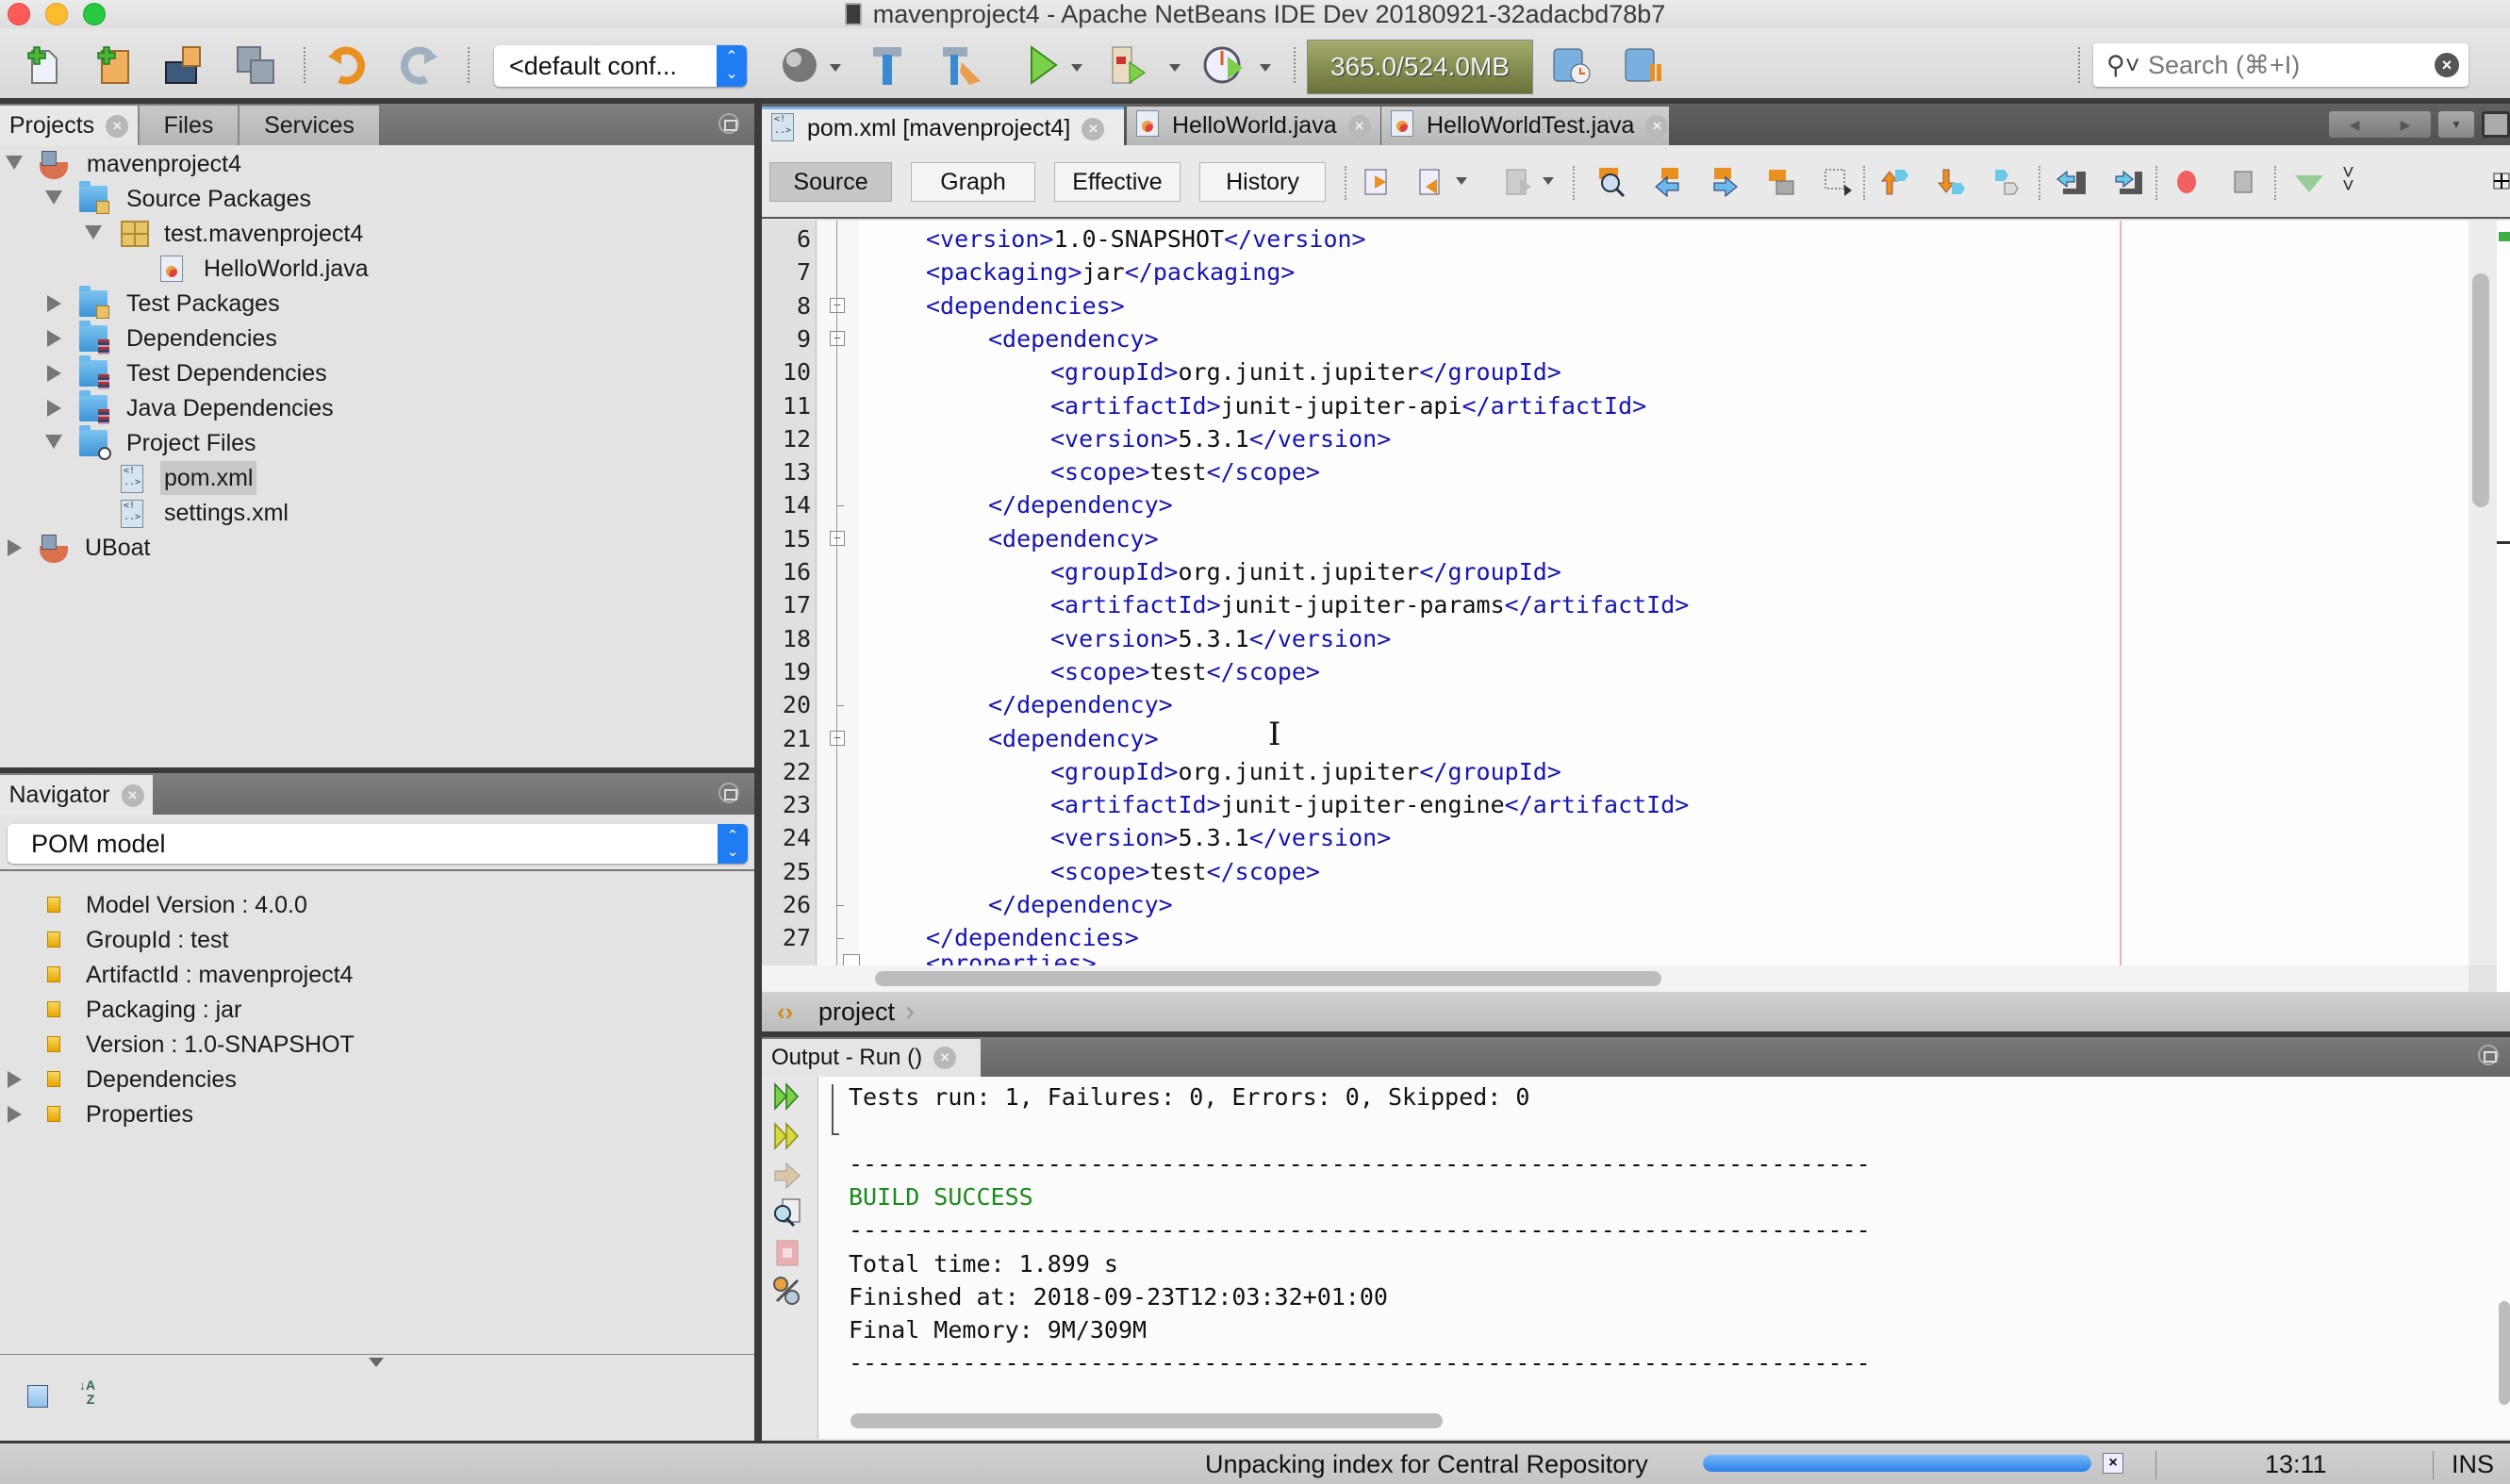  Describe the element at coordinates (377, 905) in the screenshot. I see `navigator-item: Model Version : 4.0.0` at that location.